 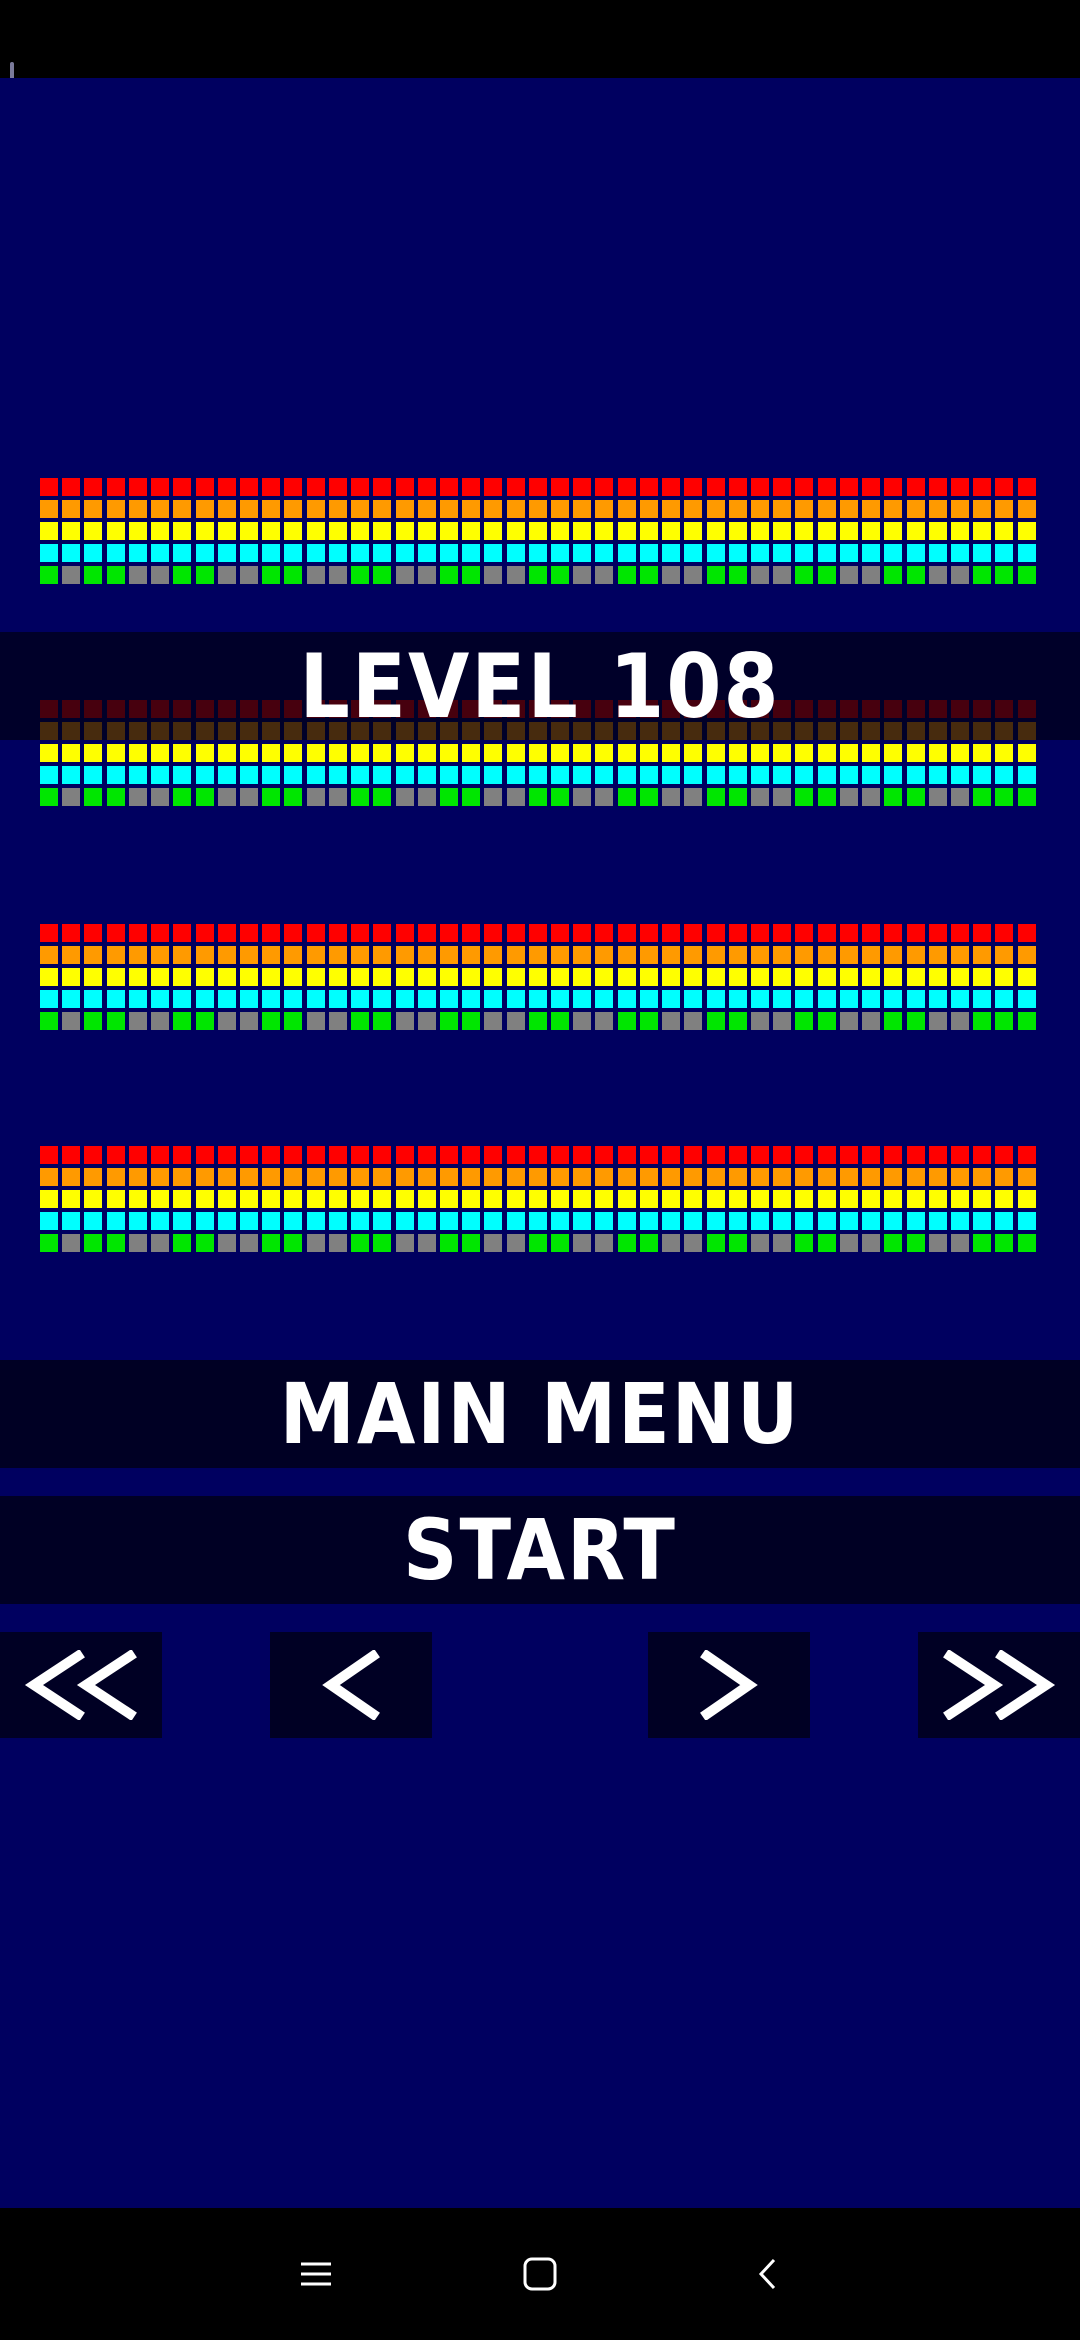 What do you see at coordinates (540, 2274) in the screenshot?
I see `home-button` at bounding box center [540, 2274].